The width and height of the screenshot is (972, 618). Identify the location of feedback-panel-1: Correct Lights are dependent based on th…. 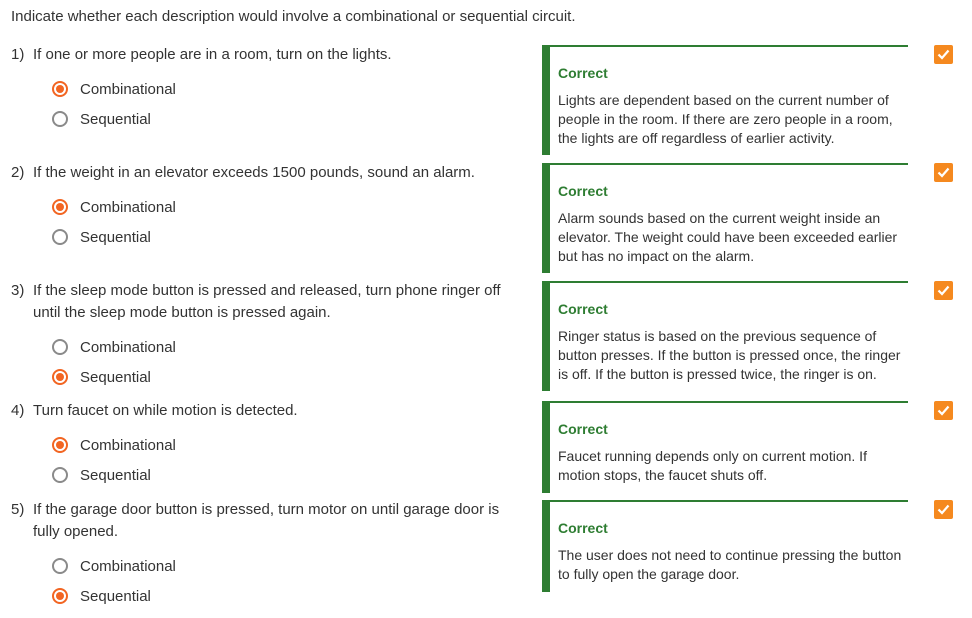
(725, 100).